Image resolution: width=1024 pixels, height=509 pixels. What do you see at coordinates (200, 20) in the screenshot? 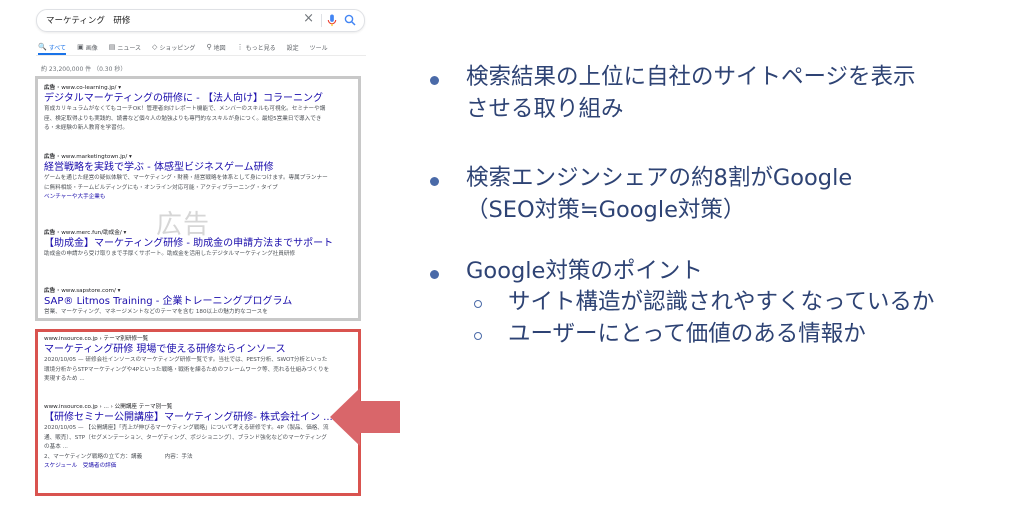
I see `search-bar: マーケティング 研修 ×` at bounding box center [200, 20].